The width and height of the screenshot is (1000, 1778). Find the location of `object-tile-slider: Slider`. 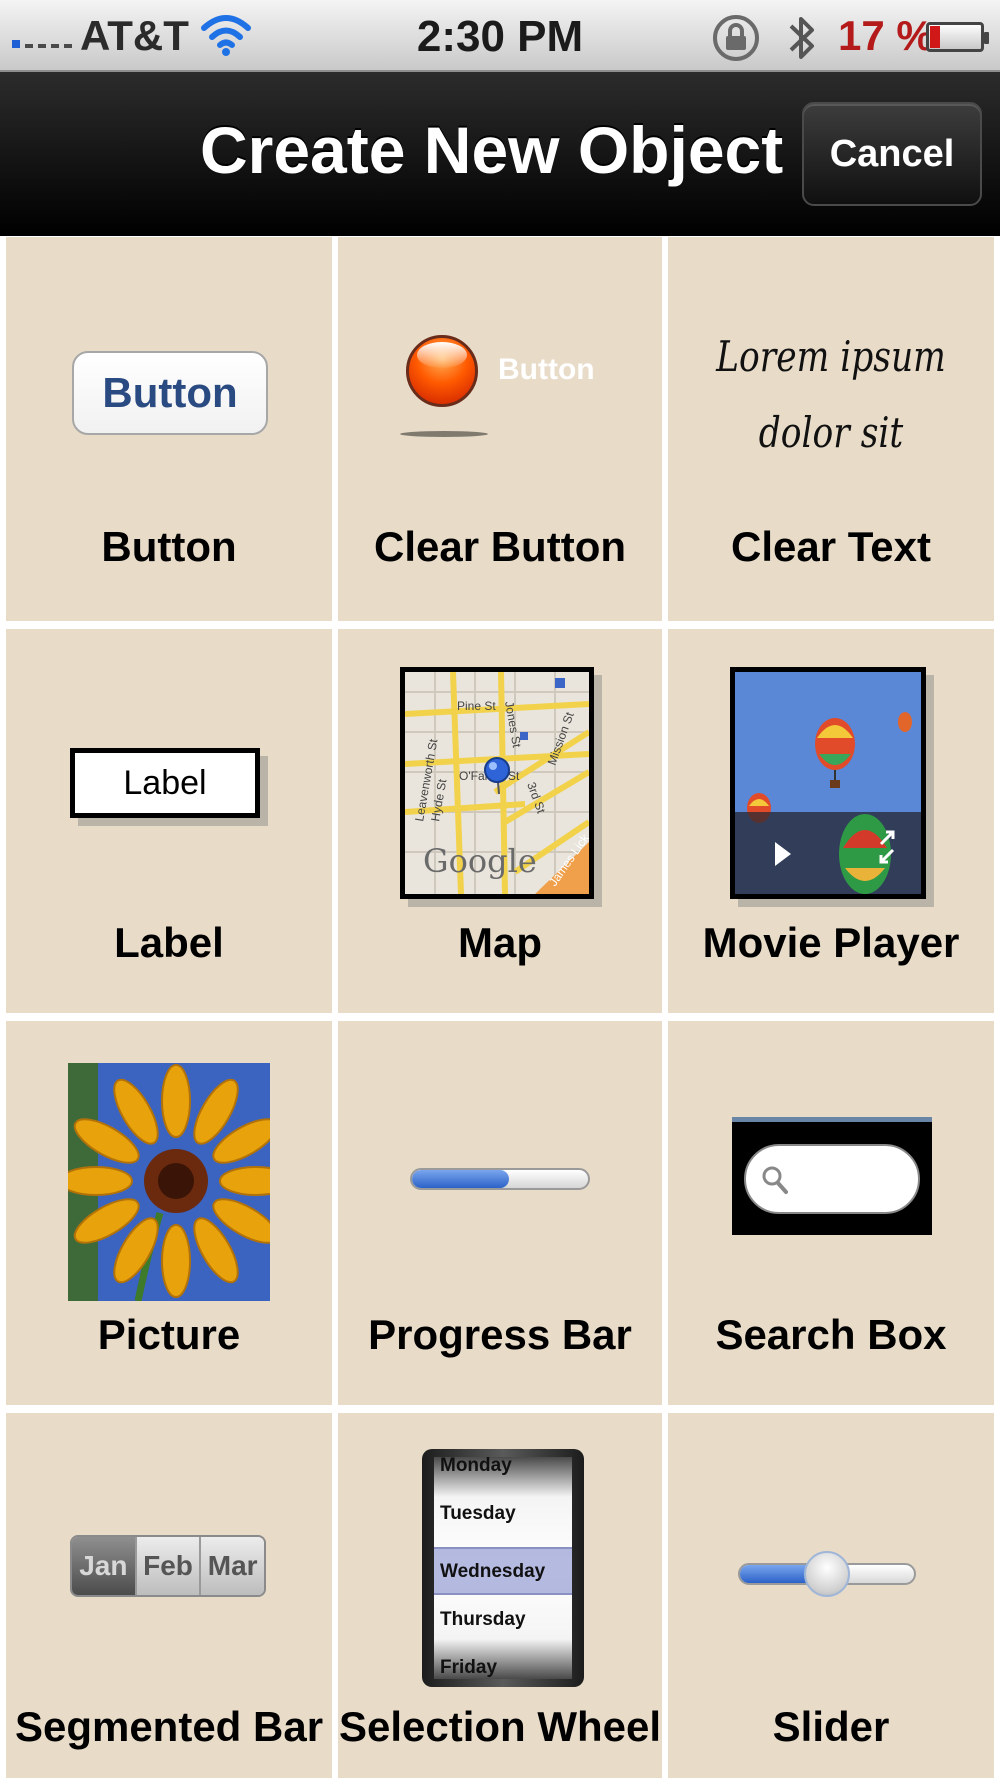

object-tile-slider: Slider is located at coordinates (831, 1595).